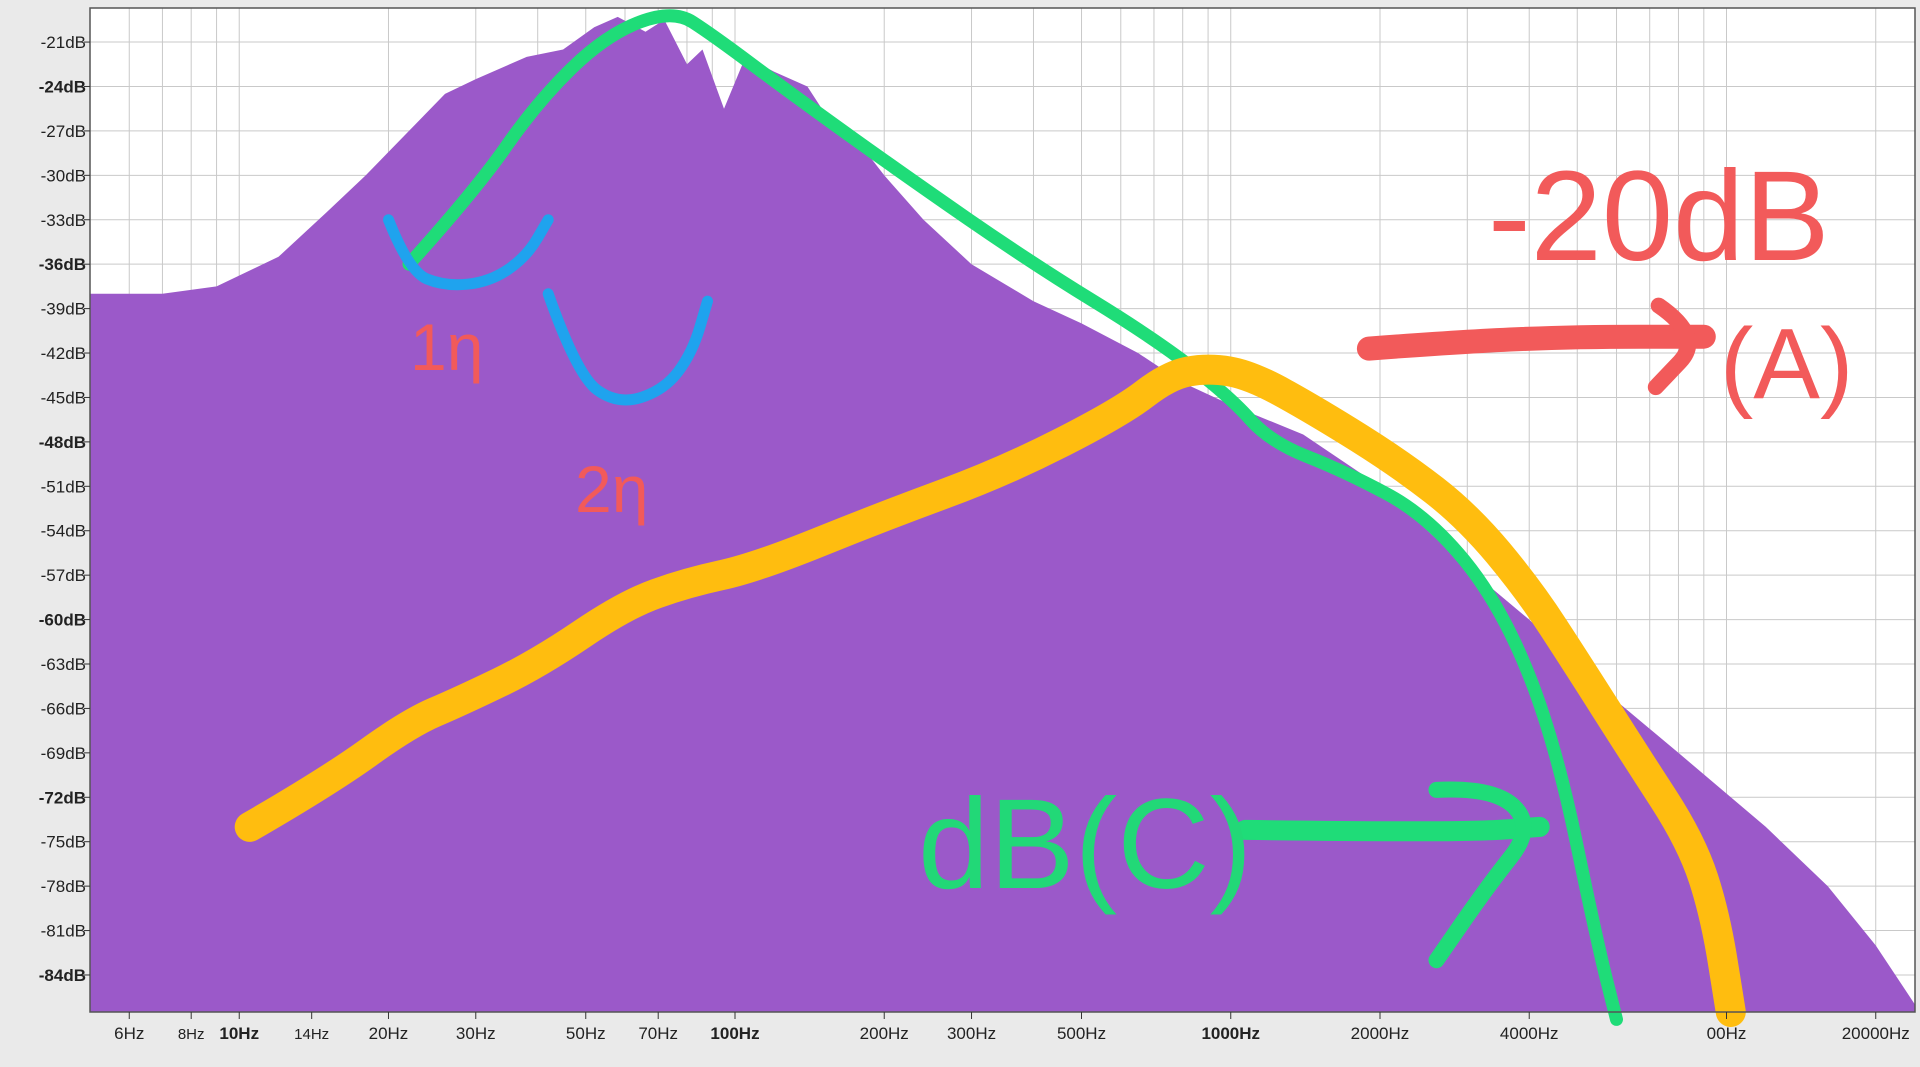  Describe the element at coordinates (191, 1034) in the screenshot. I see `x-tick-label: 8Hz` at that location.